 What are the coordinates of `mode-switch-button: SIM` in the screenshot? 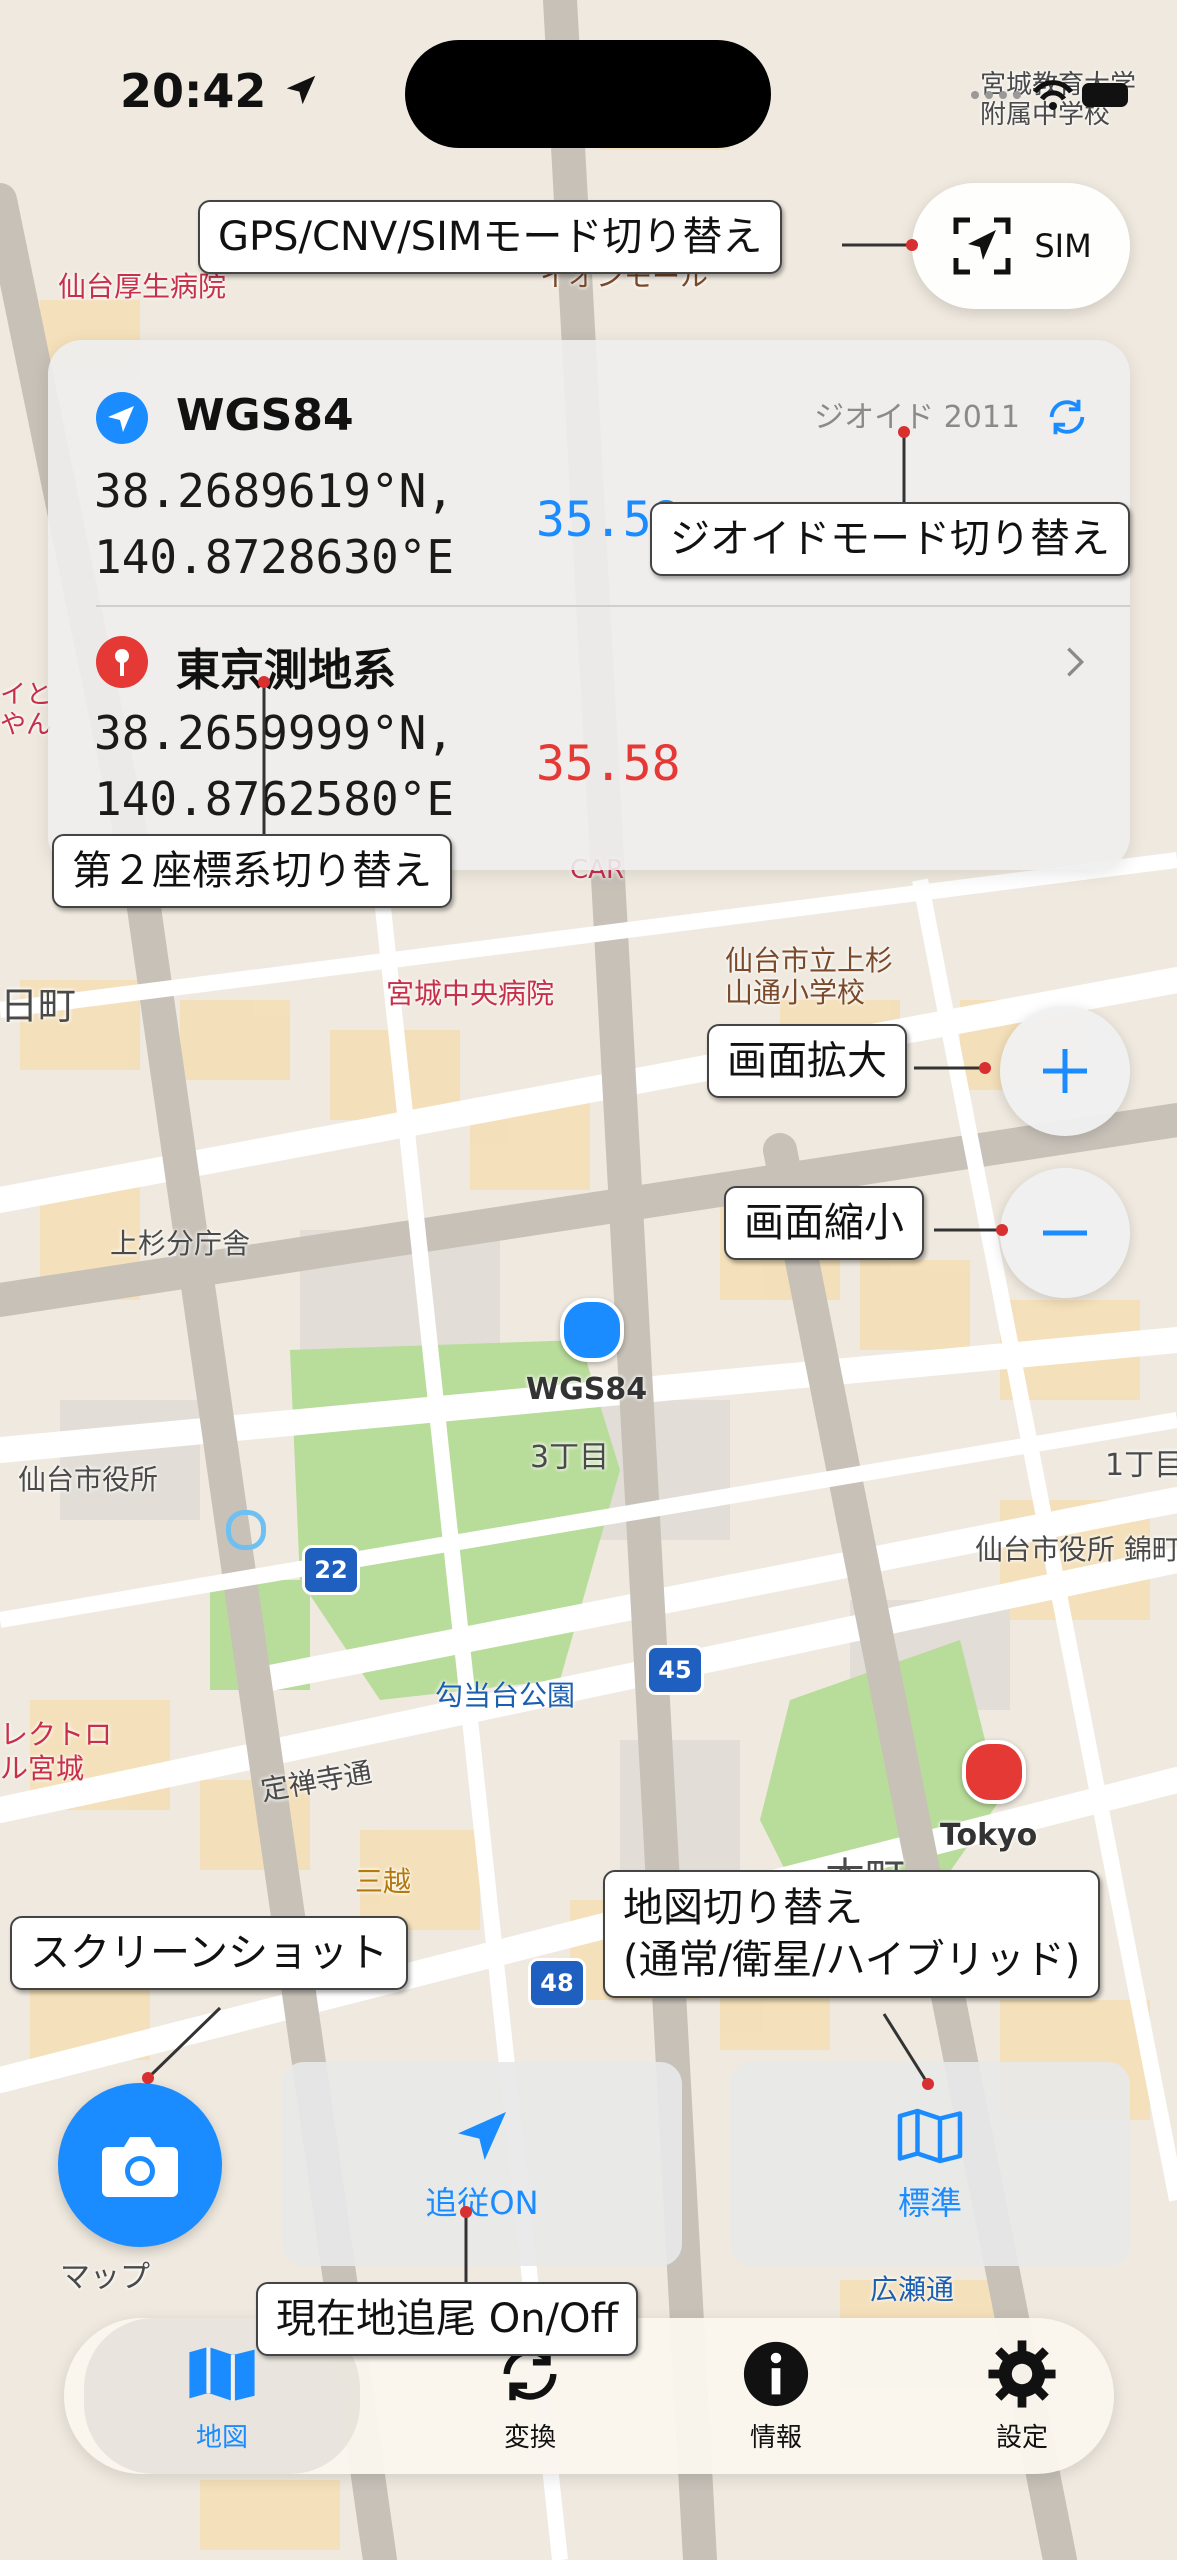 It's located at (1021, 246).